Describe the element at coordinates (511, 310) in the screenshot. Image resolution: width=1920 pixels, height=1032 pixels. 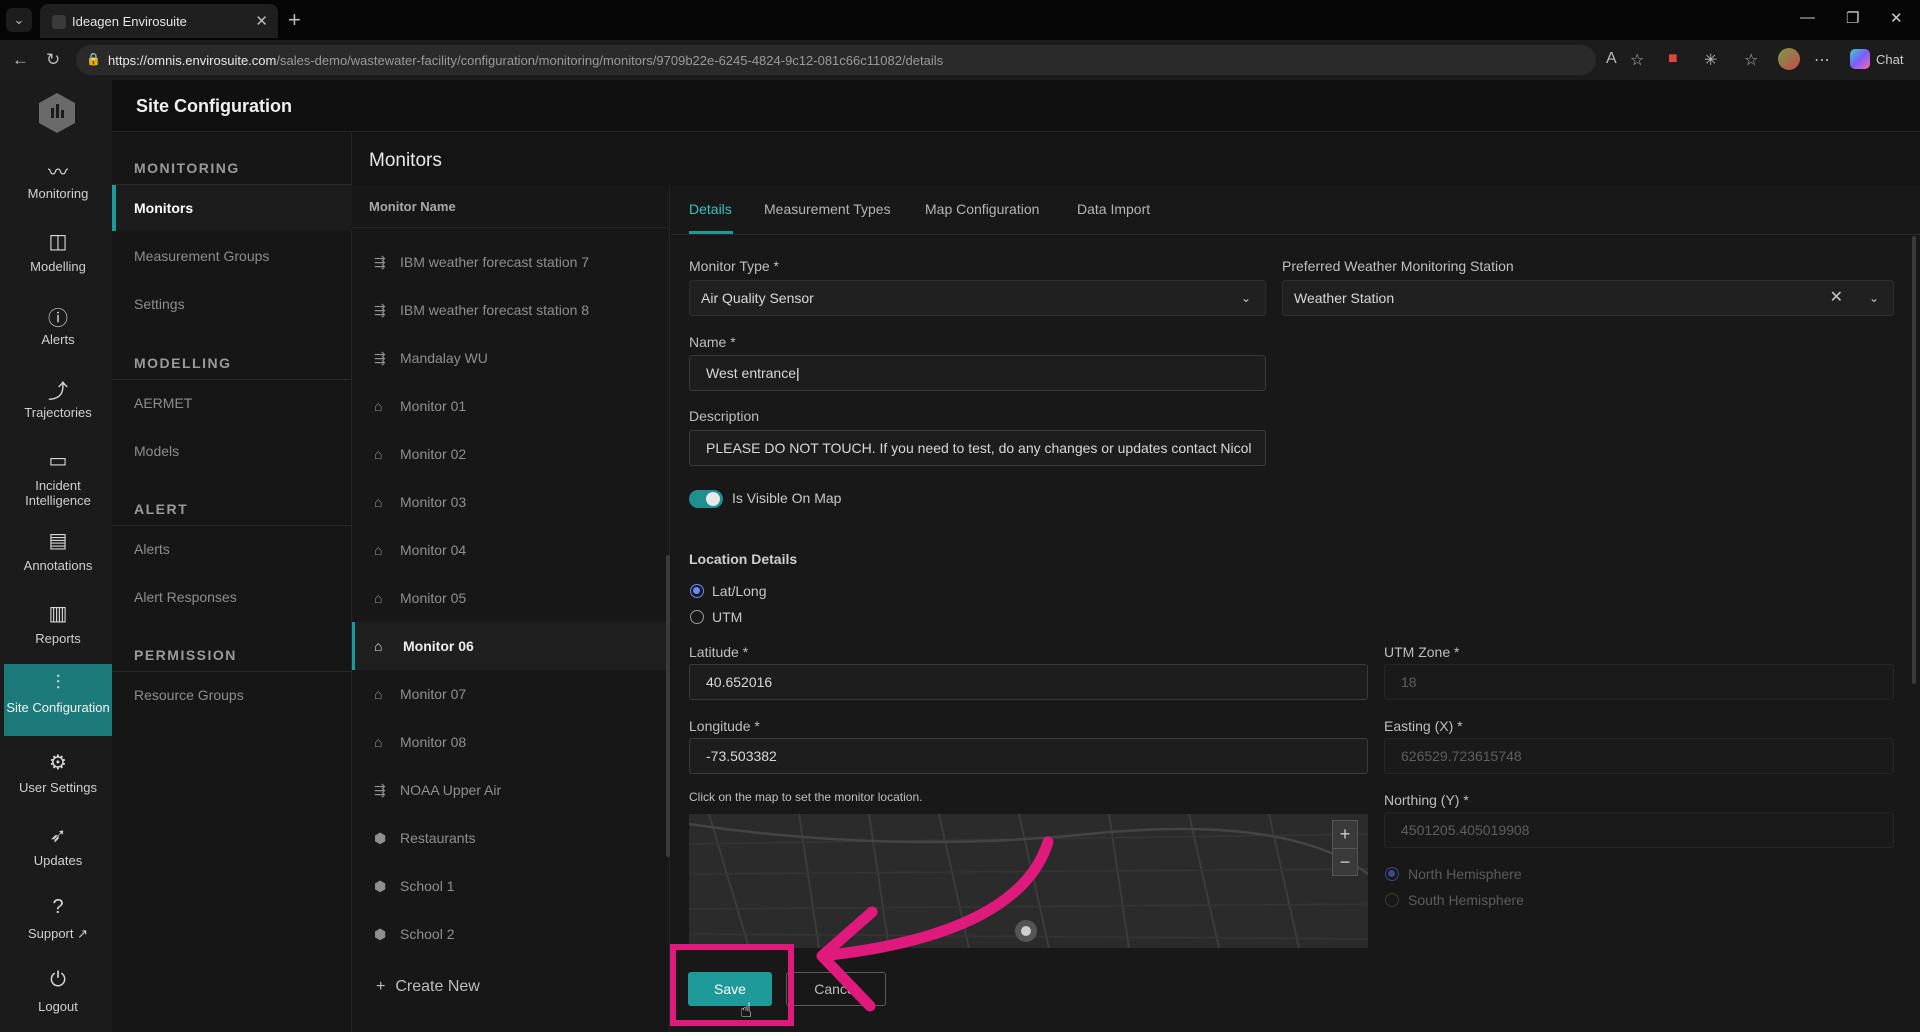
I see `list-item: ⇶ IBM weather forecast station 8` at that location.